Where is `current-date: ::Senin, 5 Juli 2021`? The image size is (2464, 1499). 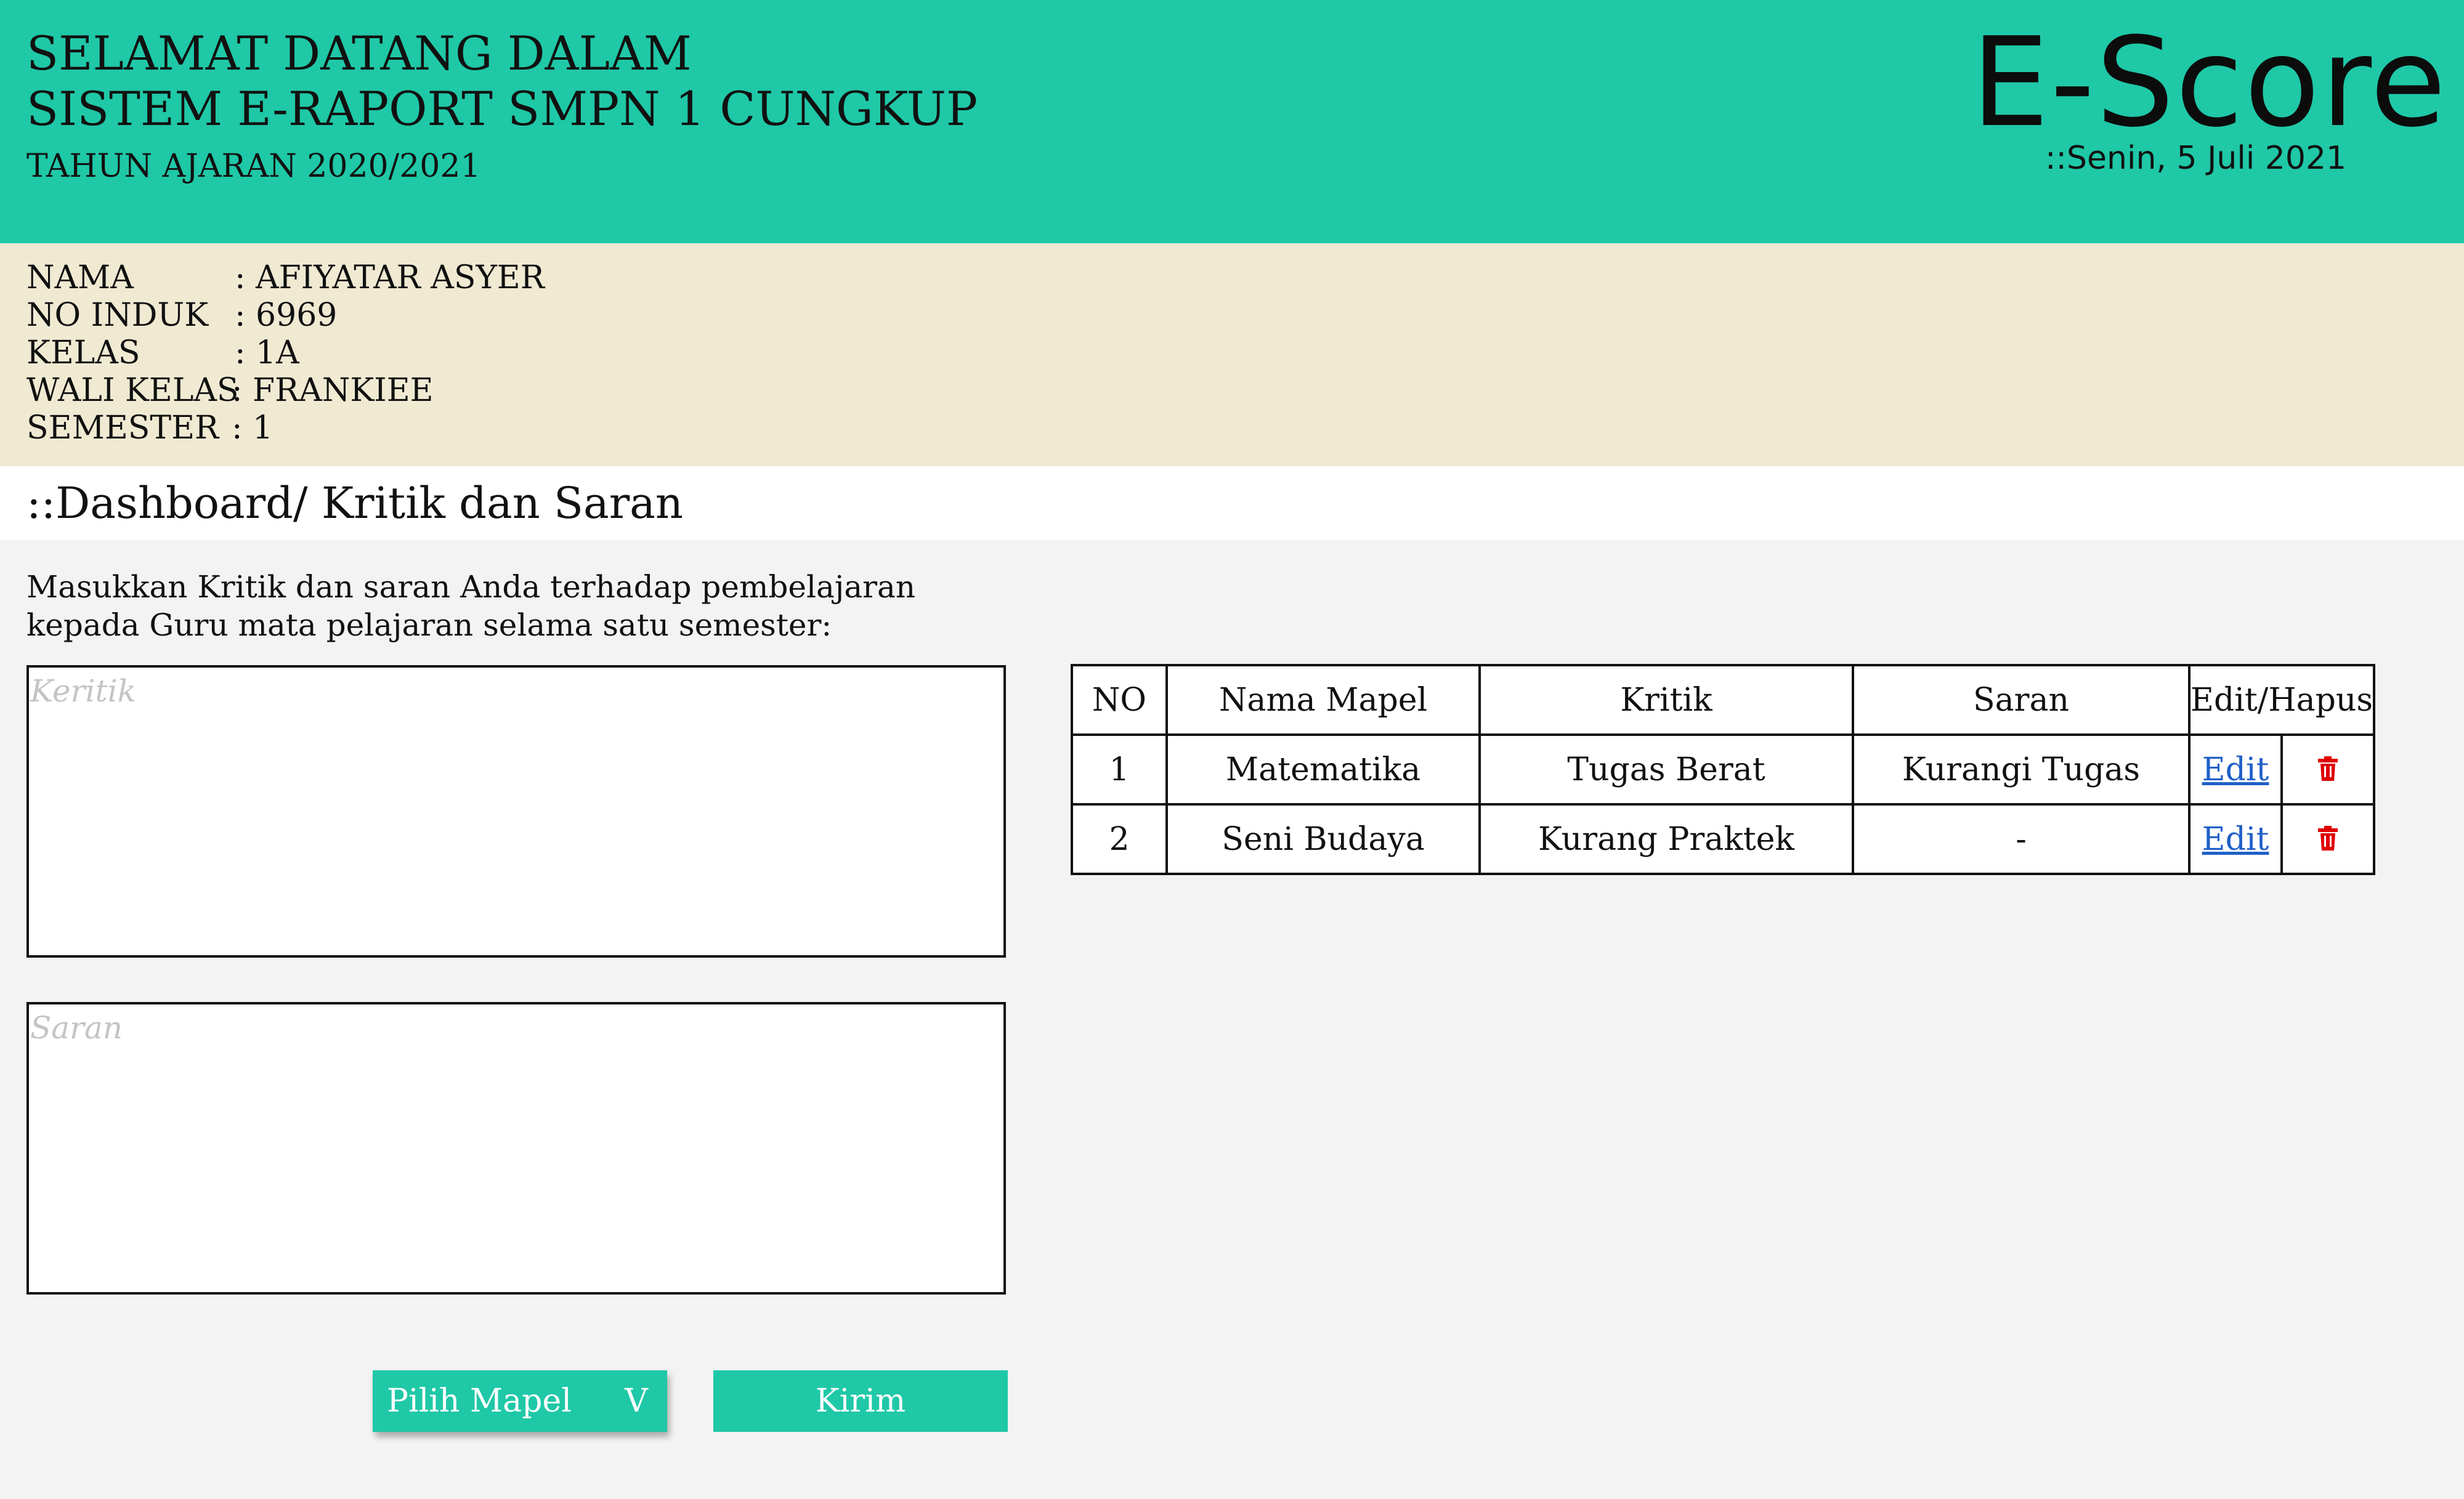
current-date: ::Senin, 5 Juli 2021 is located at coordinates (2196, 158).